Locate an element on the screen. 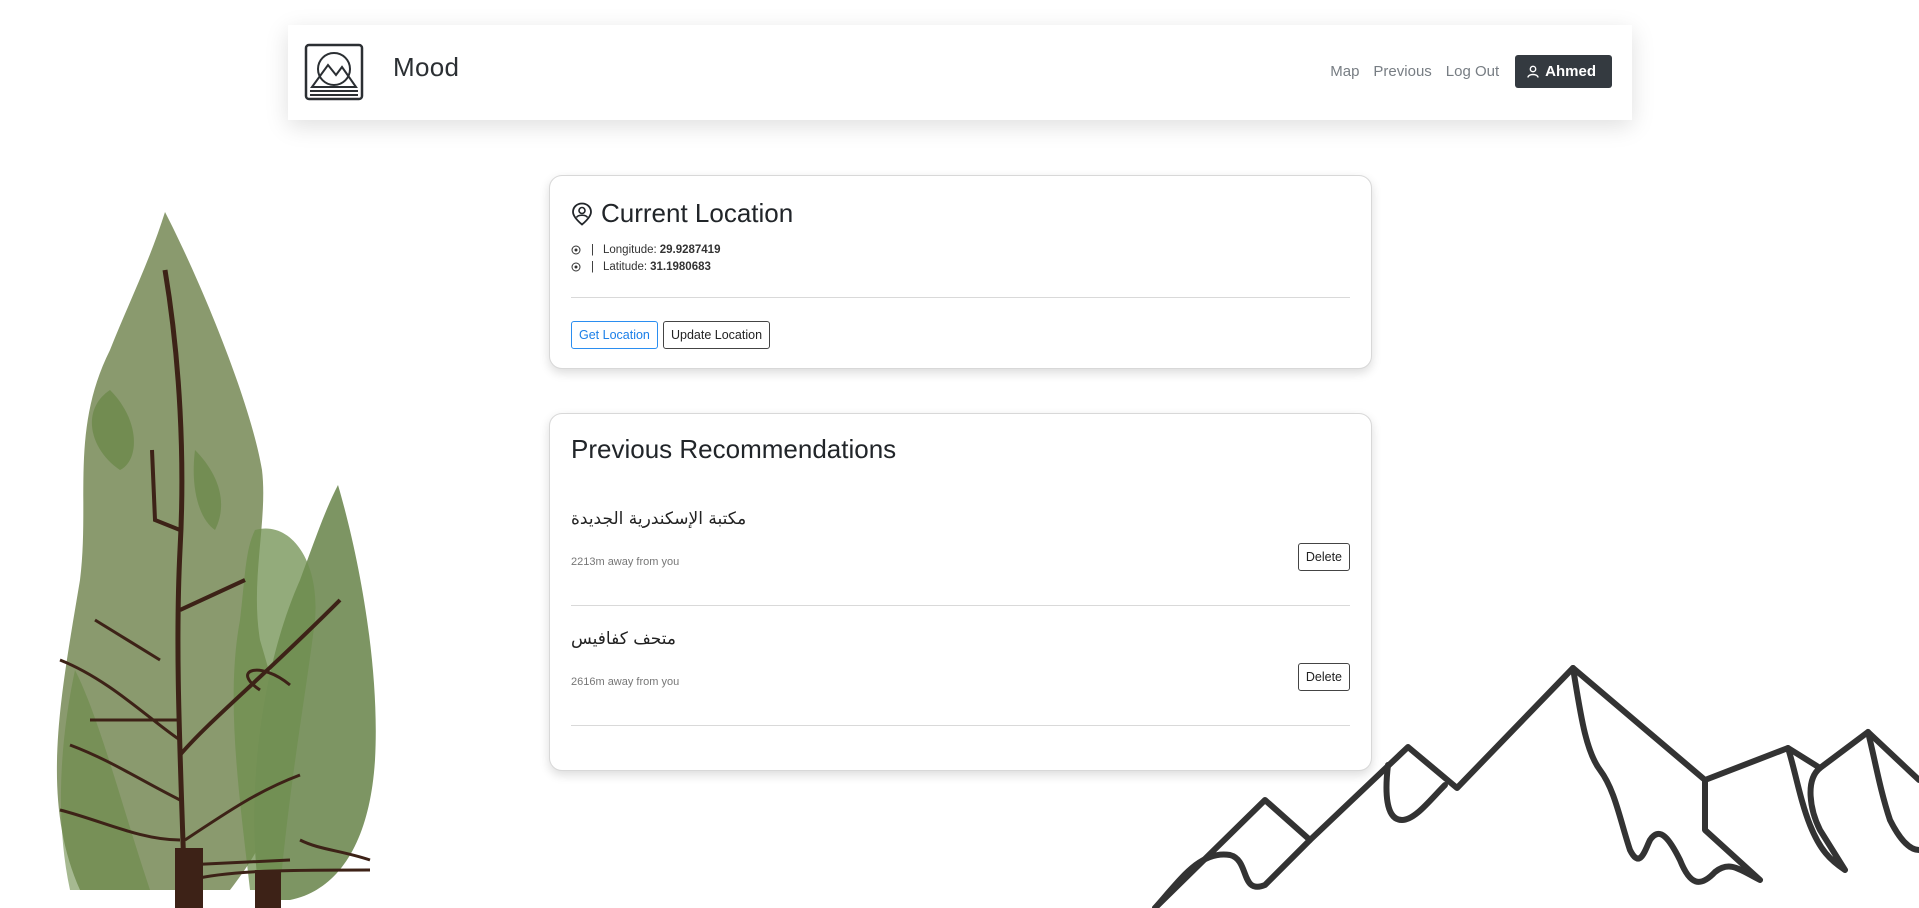 Image resolution: width=1919 pixels, height=908 pixels. longitude-row: | Longitude: 29.9287419 is located at coordinates (645, 250).